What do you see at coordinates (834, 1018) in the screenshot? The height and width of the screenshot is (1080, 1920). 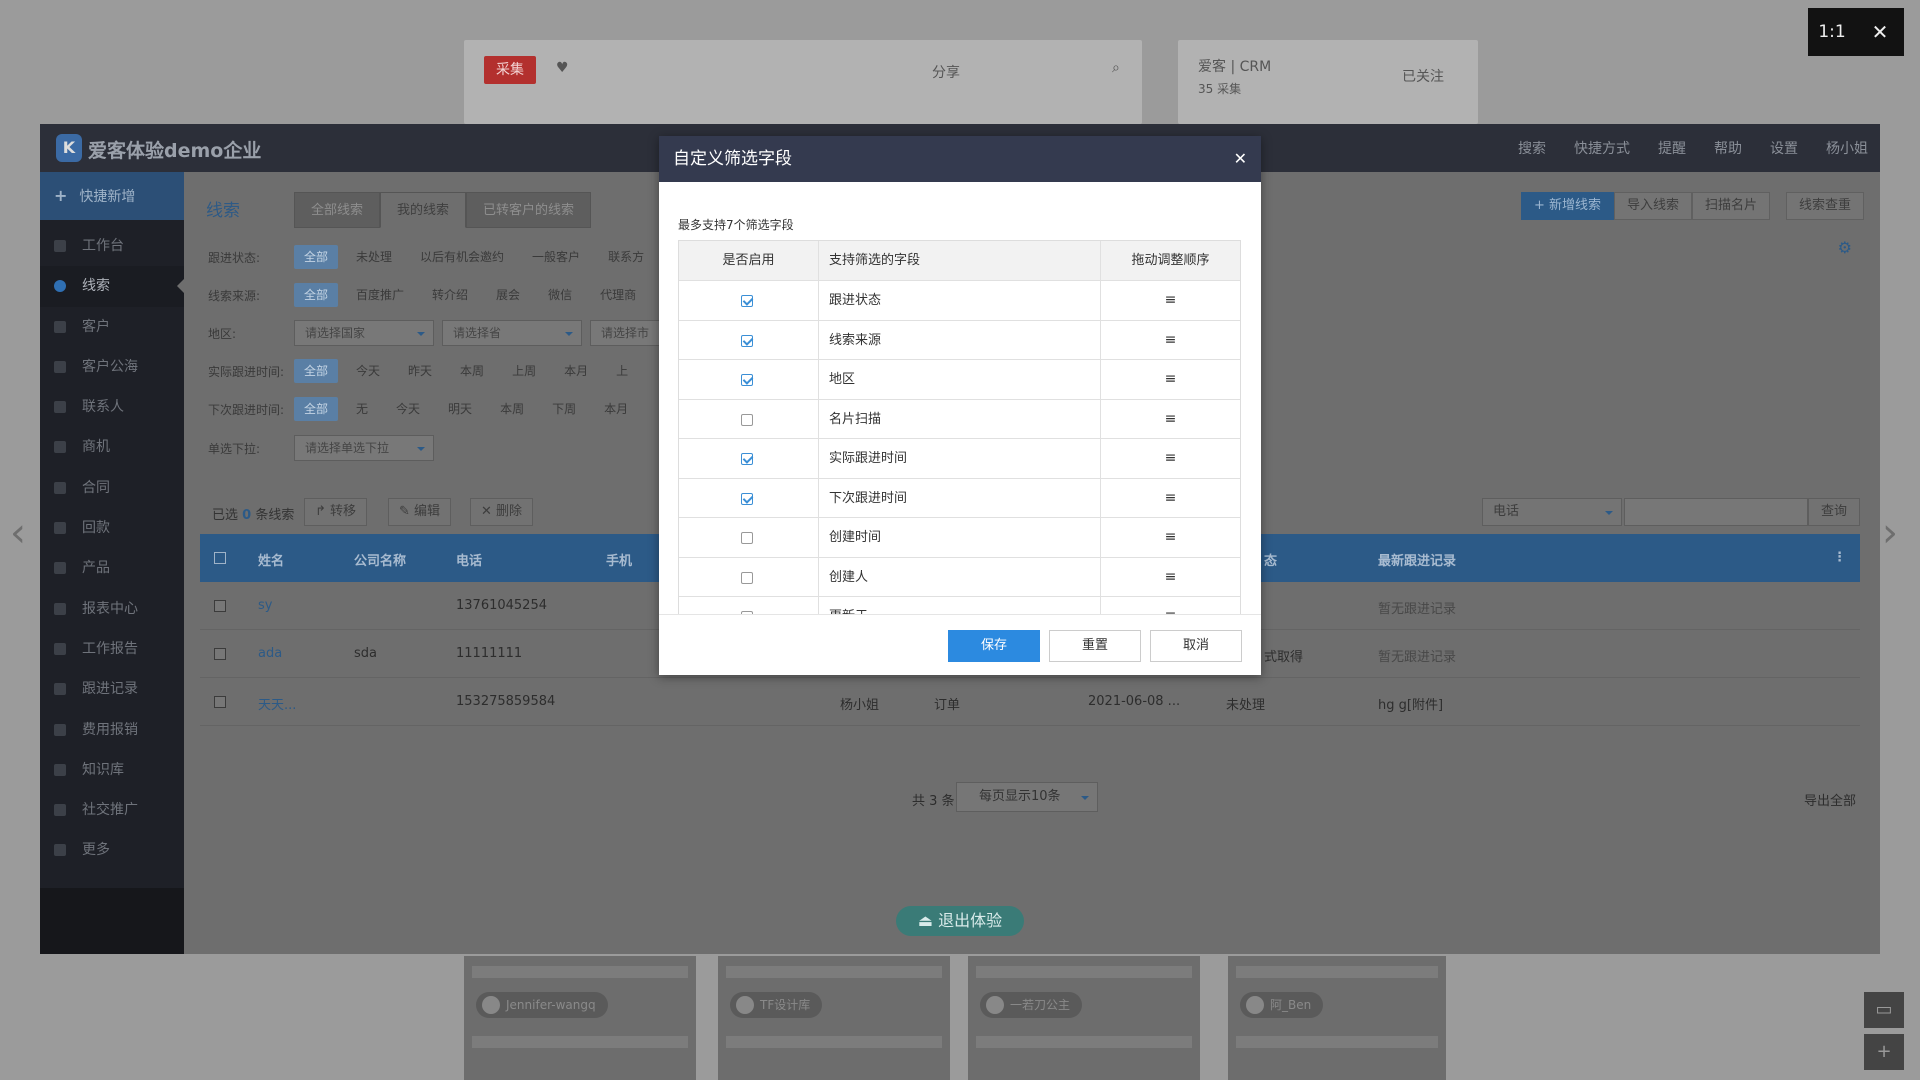 I see `thumbnail: TF设计库` at bounding box center [834, 1018].